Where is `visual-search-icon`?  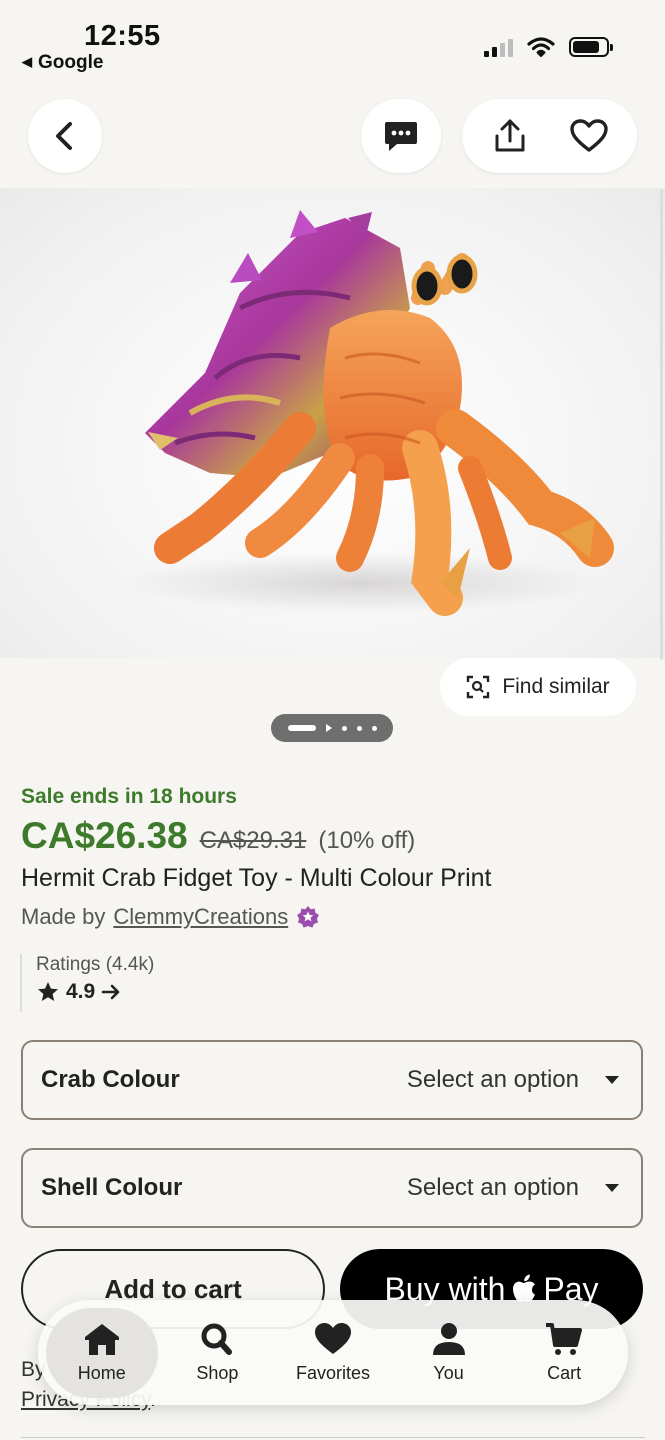
visual-search-icon is located at coordinates (478, 687).